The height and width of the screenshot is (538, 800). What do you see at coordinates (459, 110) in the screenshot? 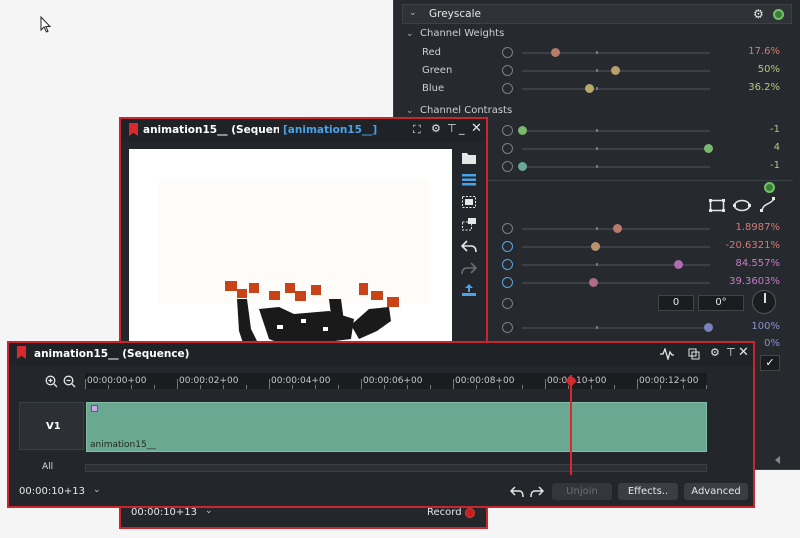
I see `channel-contrasts-section: ⌄ Channel Contrasts` at bounding box center [459, 110].